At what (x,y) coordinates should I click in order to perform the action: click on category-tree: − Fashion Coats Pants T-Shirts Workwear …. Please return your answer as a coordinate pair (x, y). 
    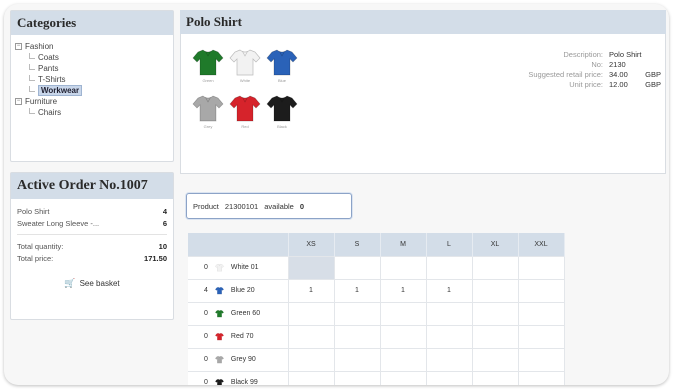
    Looking at the image, I should click on (92, 98).